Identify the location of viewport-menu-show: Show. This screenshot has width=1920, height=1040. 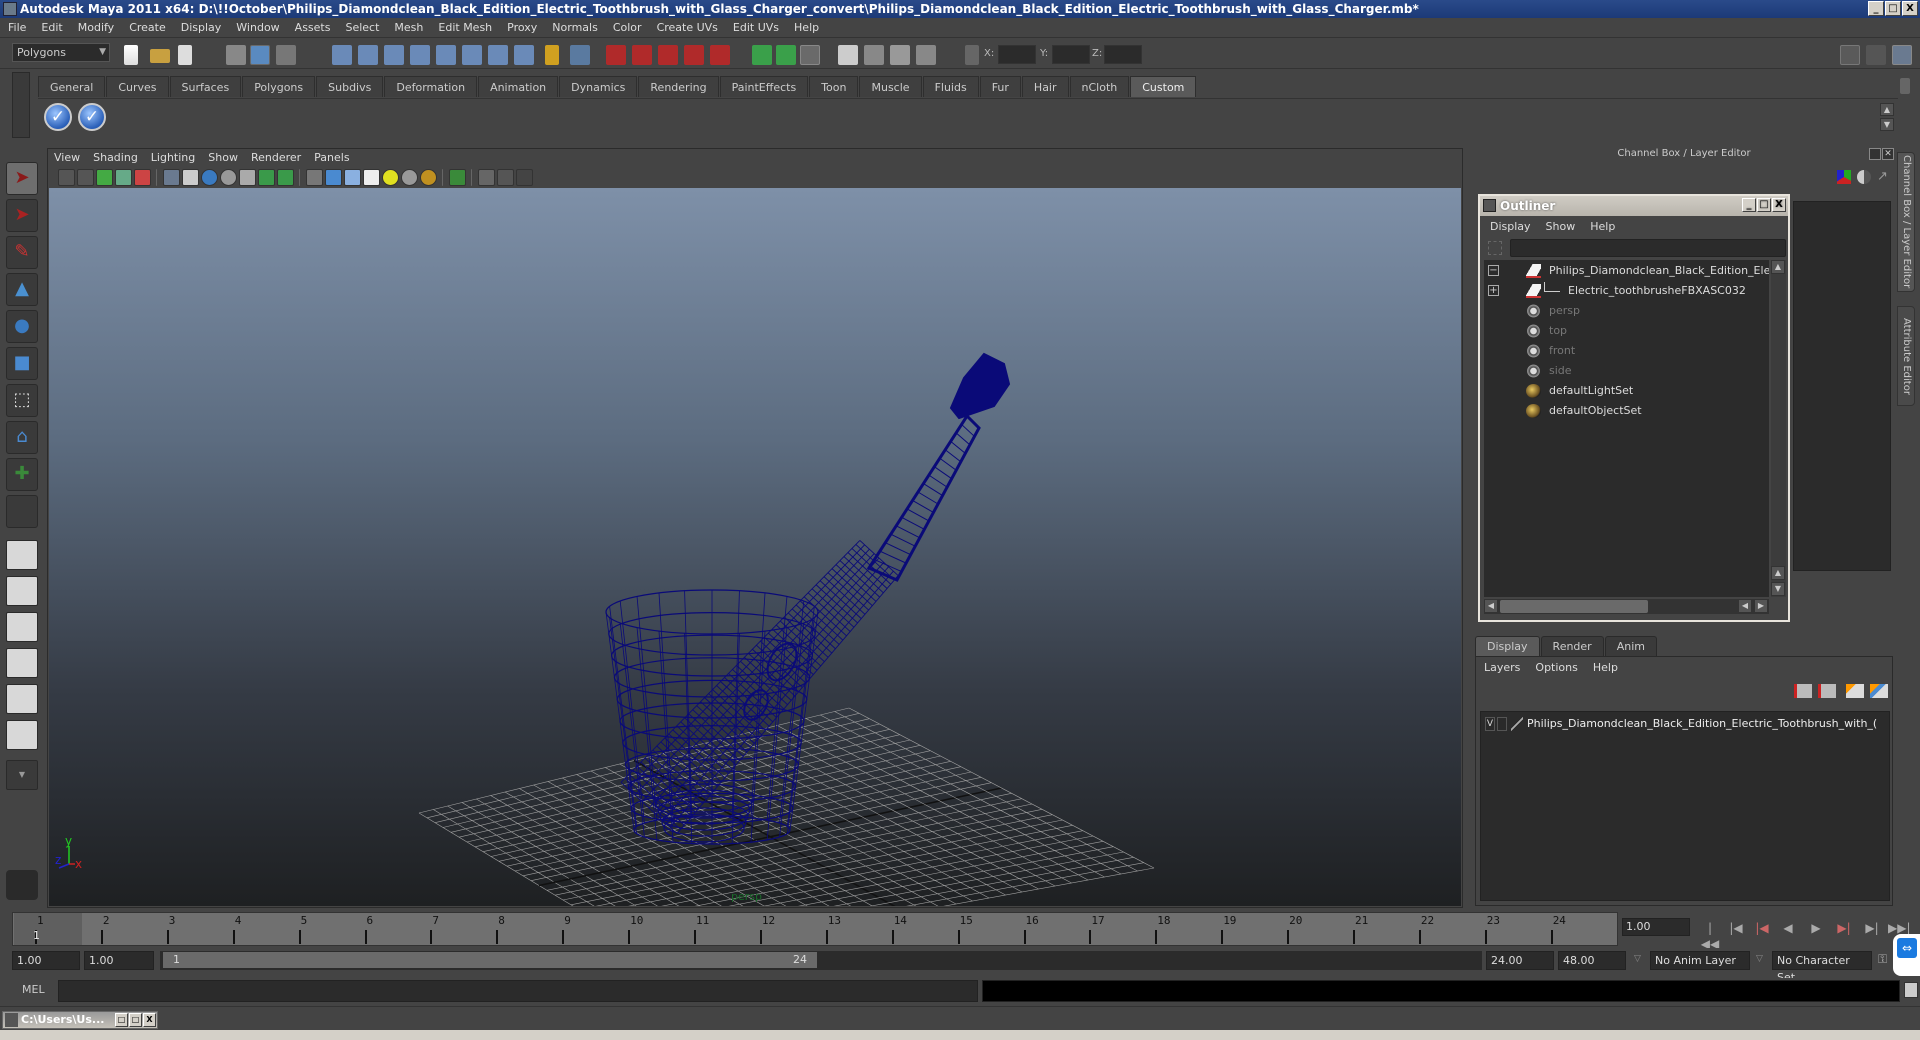
(223, 158).